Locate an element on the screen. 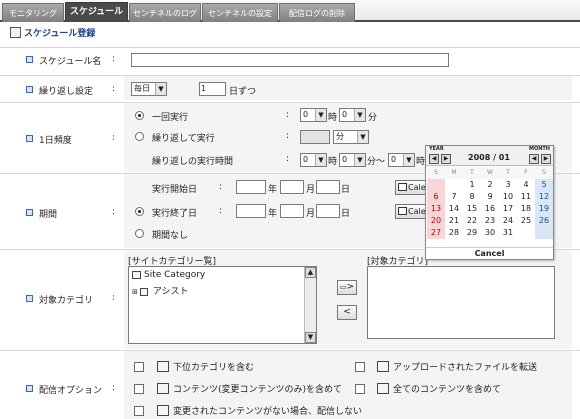 The image size is (580, 419). calendar-day: 24 is located at coordinates (508, 221).